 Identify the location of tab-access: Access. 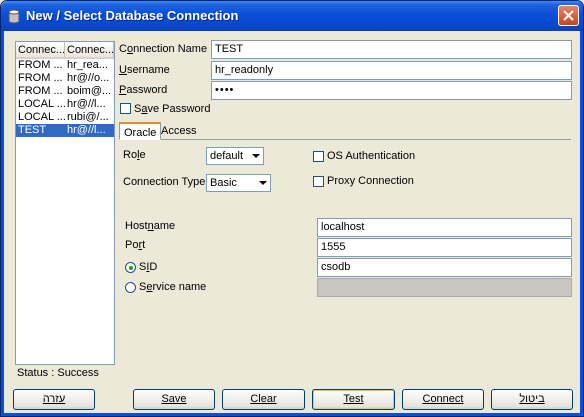
(178, 131).